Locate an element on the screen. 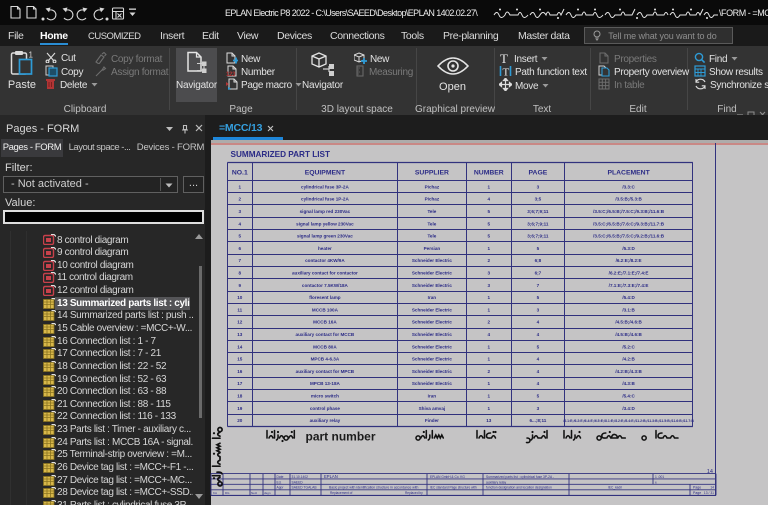 The image size is (768, 505). svg-text: /4.3:B is located at coordinates (628, 383).